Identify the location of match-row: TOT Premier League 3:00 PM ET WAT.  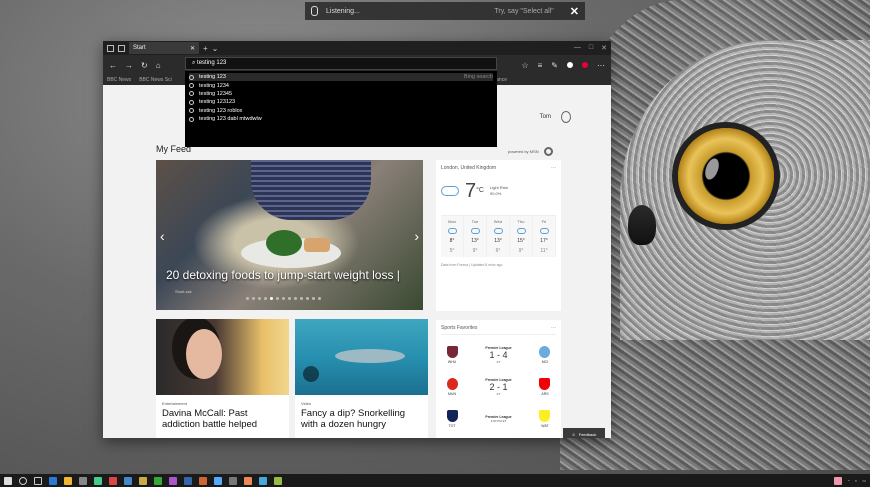
(498, 419).